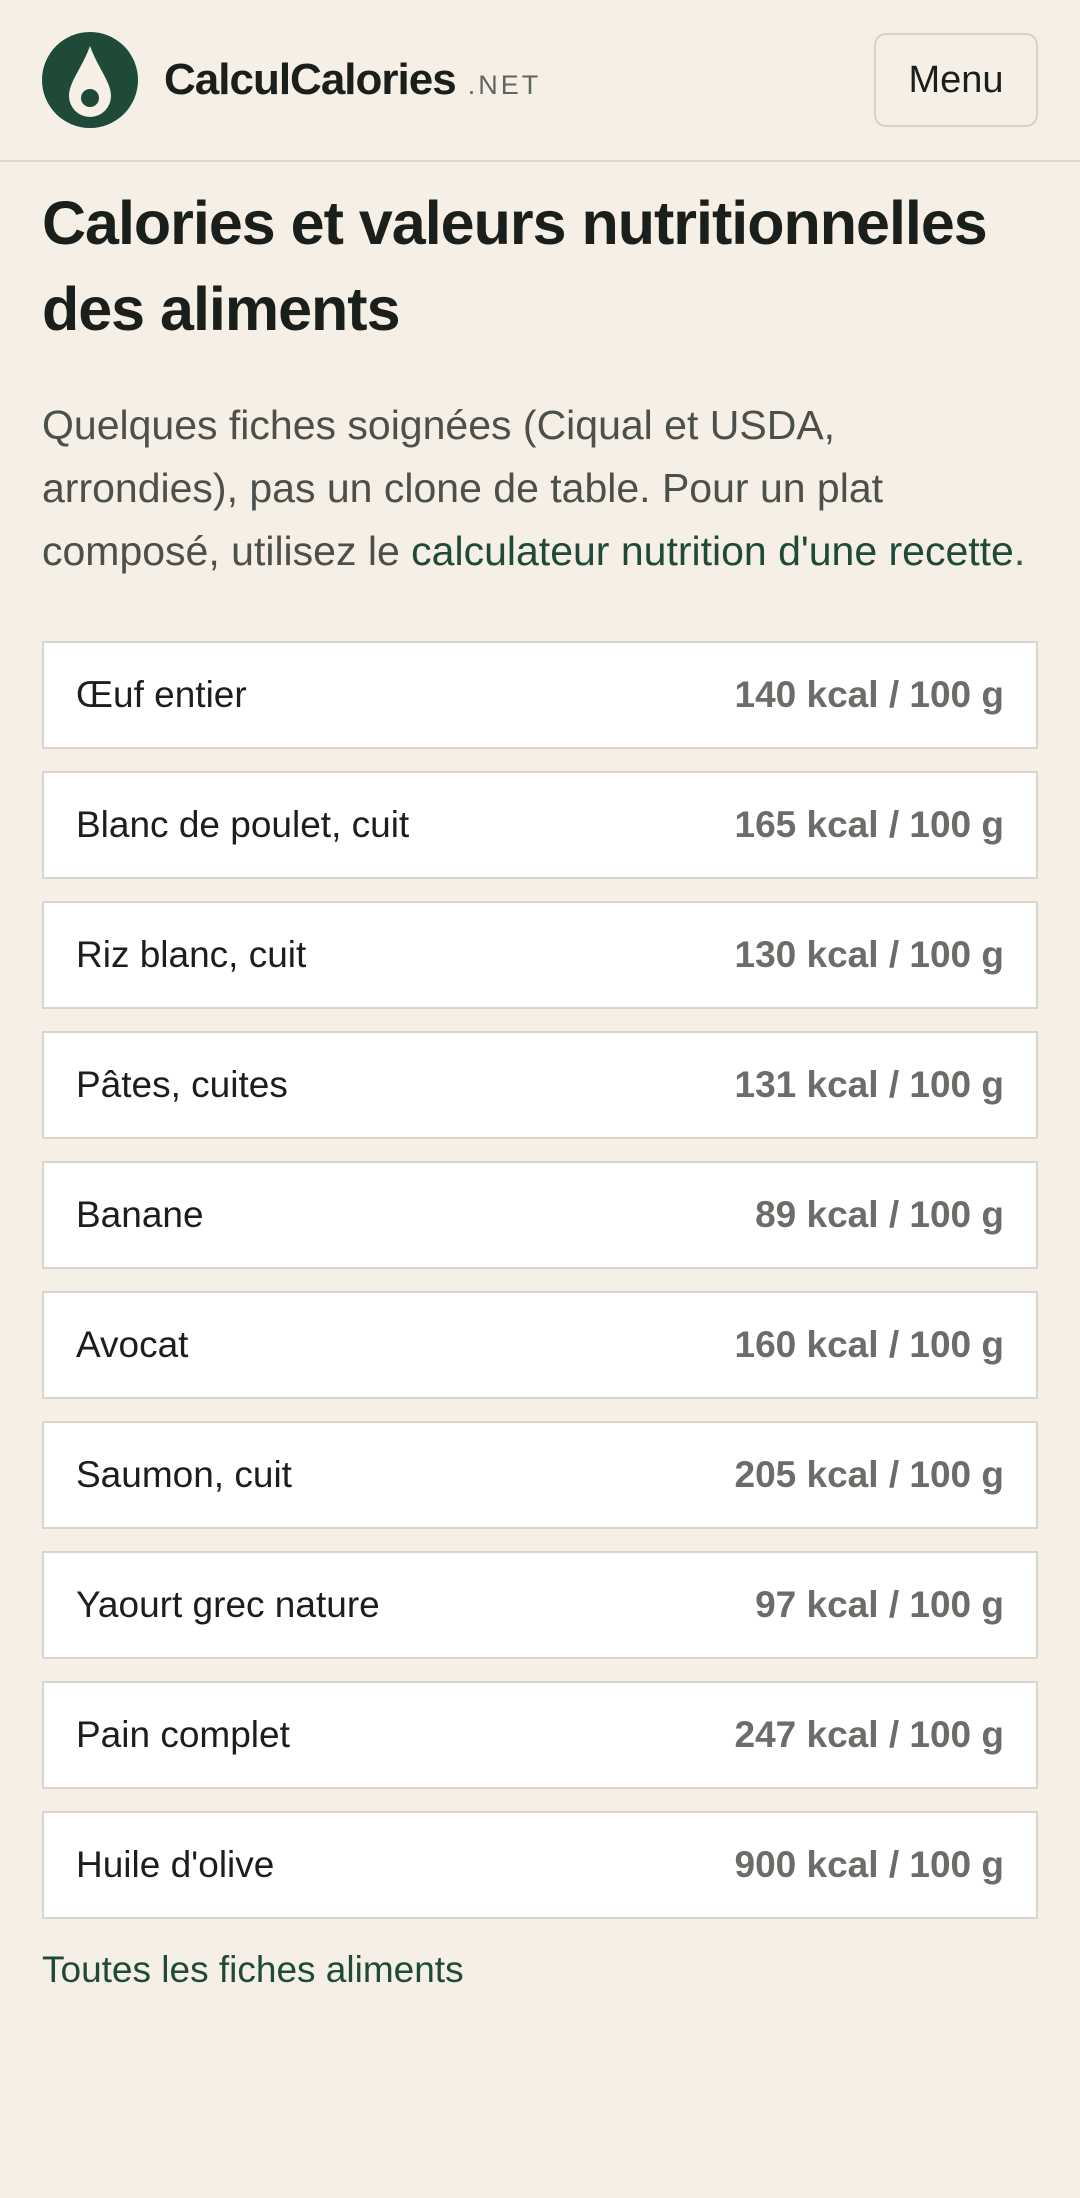  What do you see at coordinates (182, 1084) in the screenshot?
I see `food-name: Pâtes, cuites` at bounding box center [182, 1084].